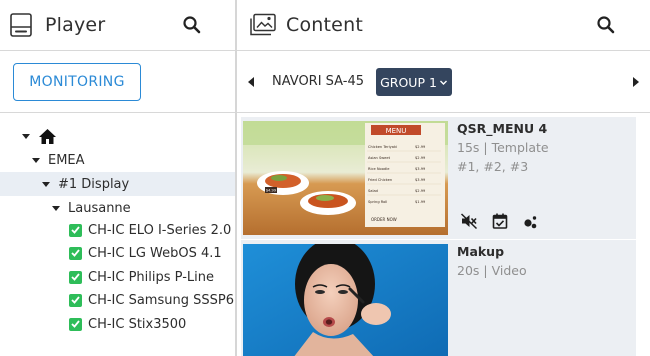 The image size is (650, 356). What do you see at coordinates (531, 221) in the screenshot?
I see `bubbles-icon` at bounding box center [531, 221].